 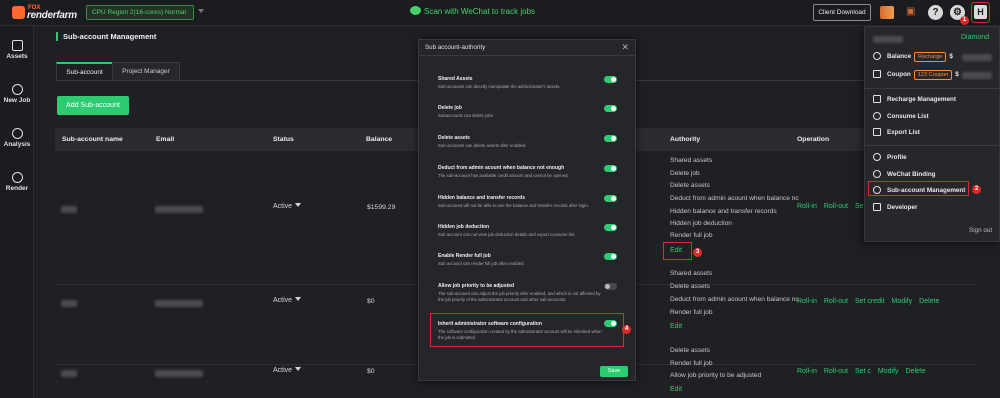 What do you see at coordinates (863, 371) in the screenshot?
I see `set-credit-link: Set c` at bounding box center [863, 371].